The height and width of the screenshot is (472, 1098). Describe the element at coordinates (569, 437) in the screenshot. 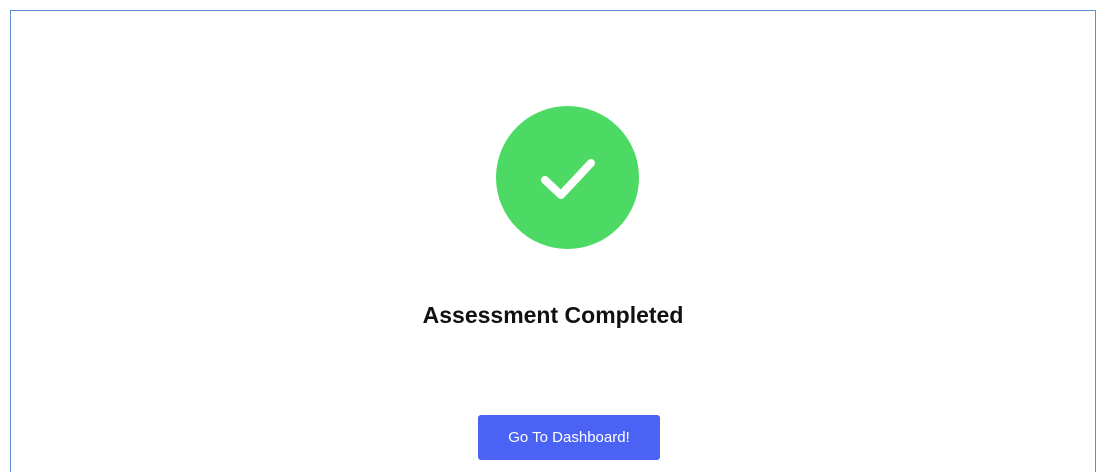

I see `go-to-dashboard-button: Go To Dashboard!` at that location.